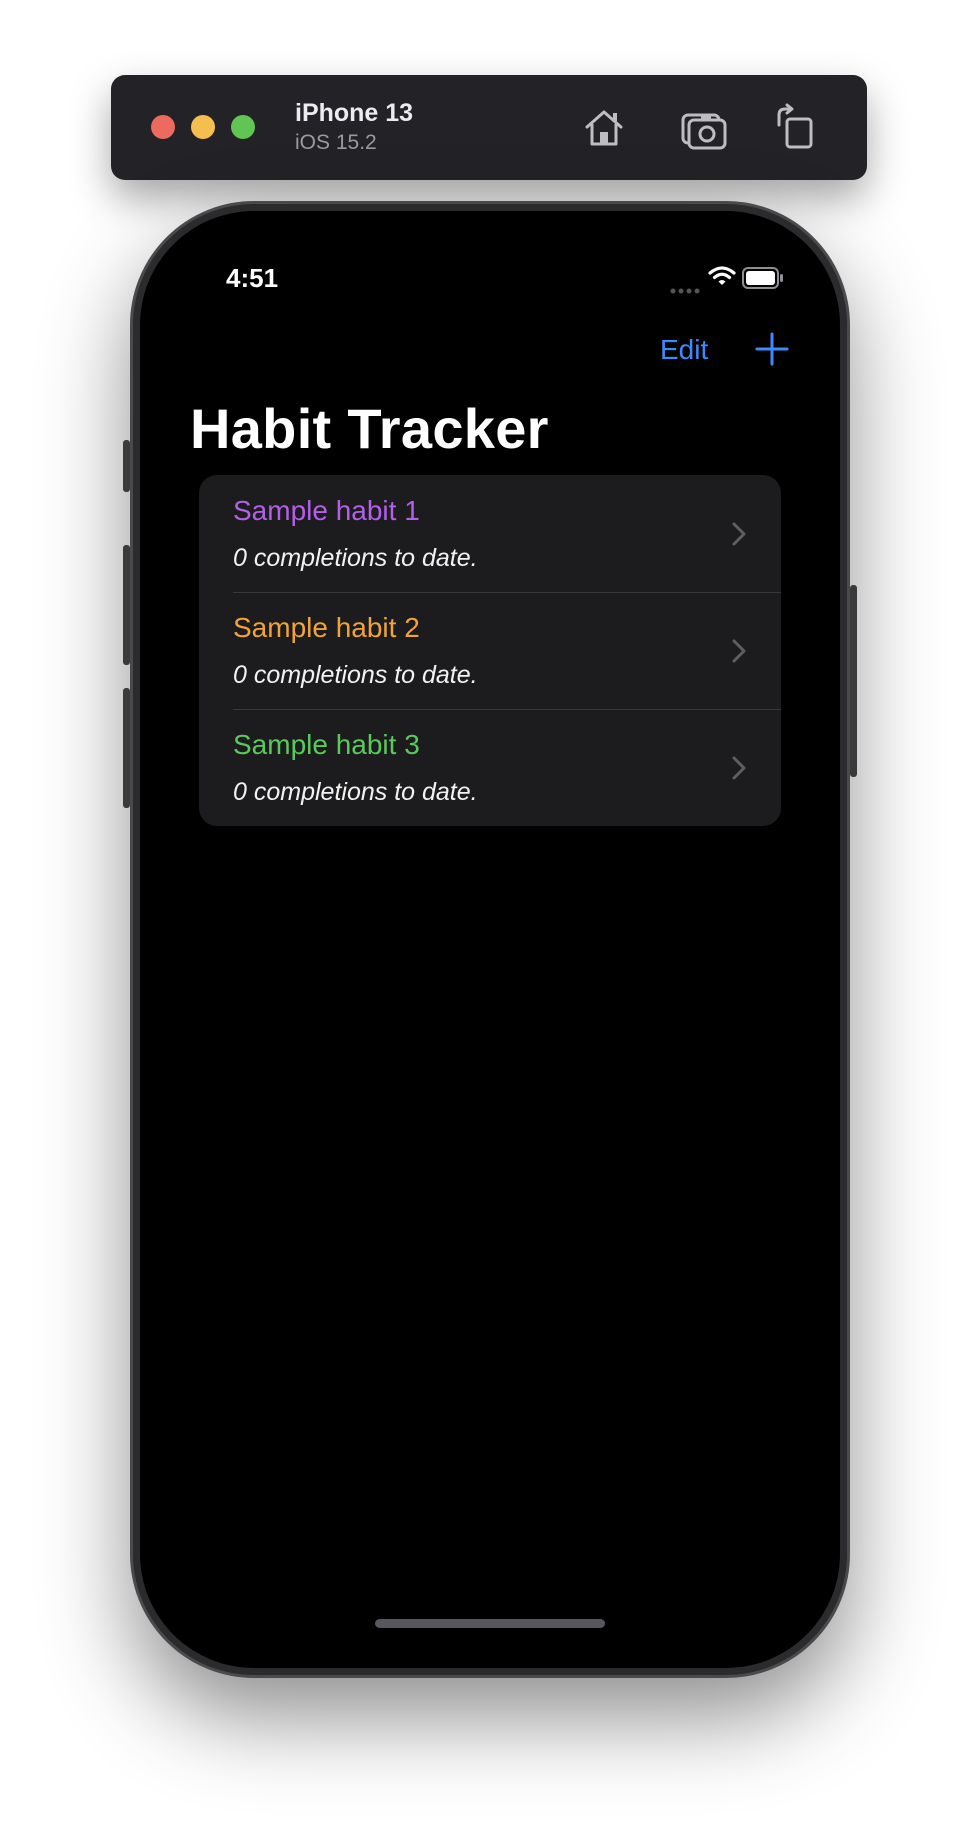 The width and height of the screenshot is (978, 1826). What do you see at coordinates (704, 128) in the screenshot?
I see `camera-icon` at bounding box center [704, 128].